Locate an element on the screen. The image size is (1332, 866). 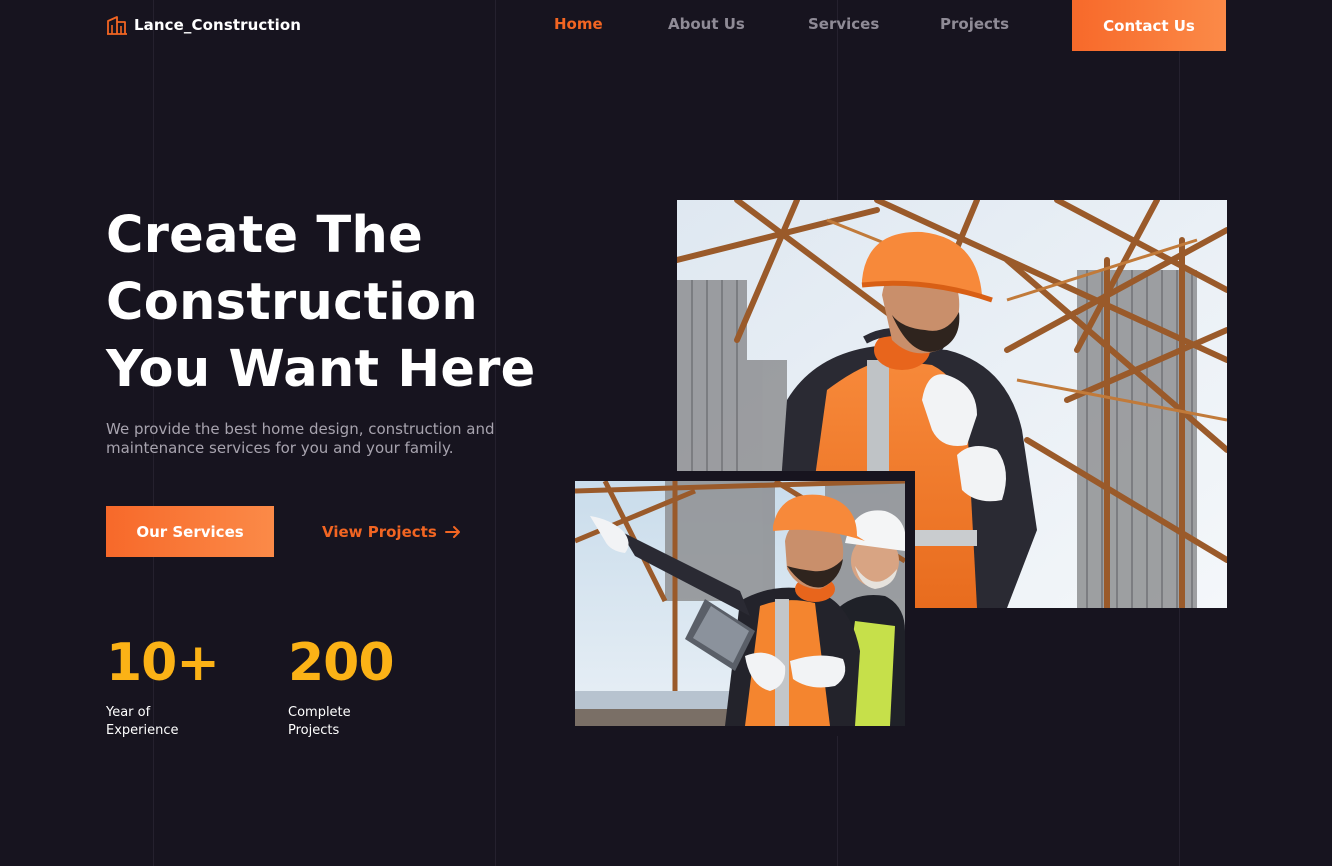
hero-title-line: Create The is located at coordinates (264, 235).